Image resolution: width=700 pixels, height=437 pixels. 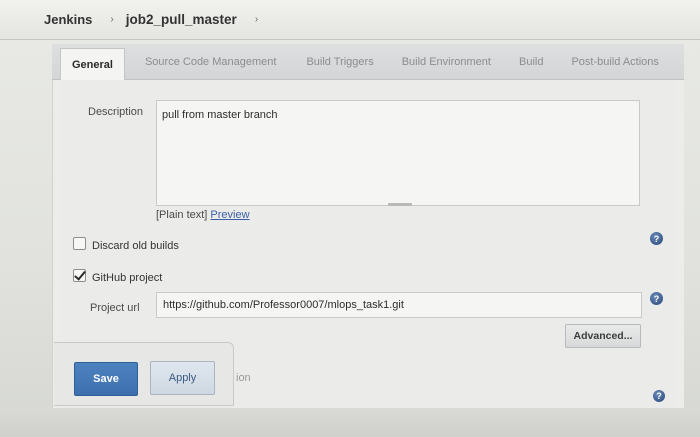 What do you see at coordinates (350, 422) in the screenshot?
I see `page-bottom` at bounding box center [350, 422].